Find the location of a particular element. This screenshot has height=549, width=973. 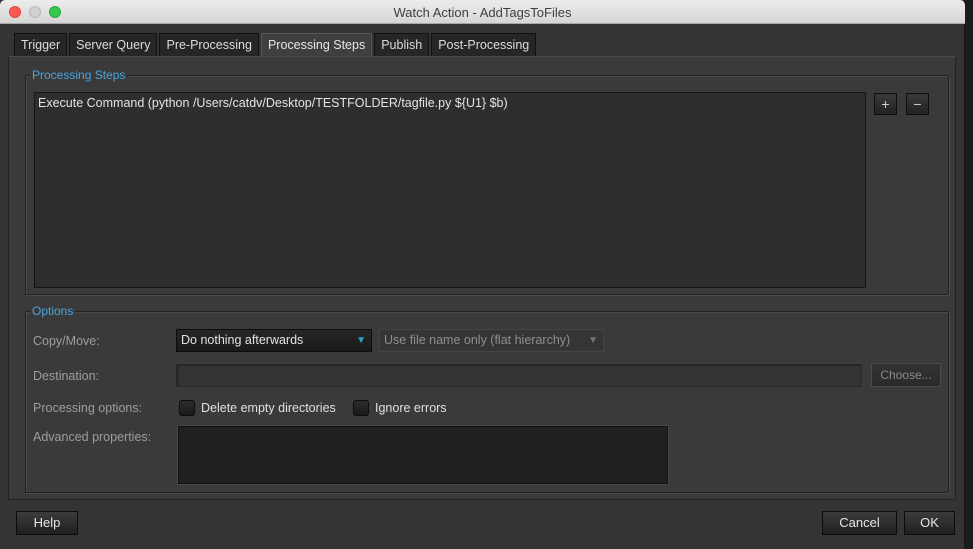

tab-publish: Publish is located at coordinates (402, 45).